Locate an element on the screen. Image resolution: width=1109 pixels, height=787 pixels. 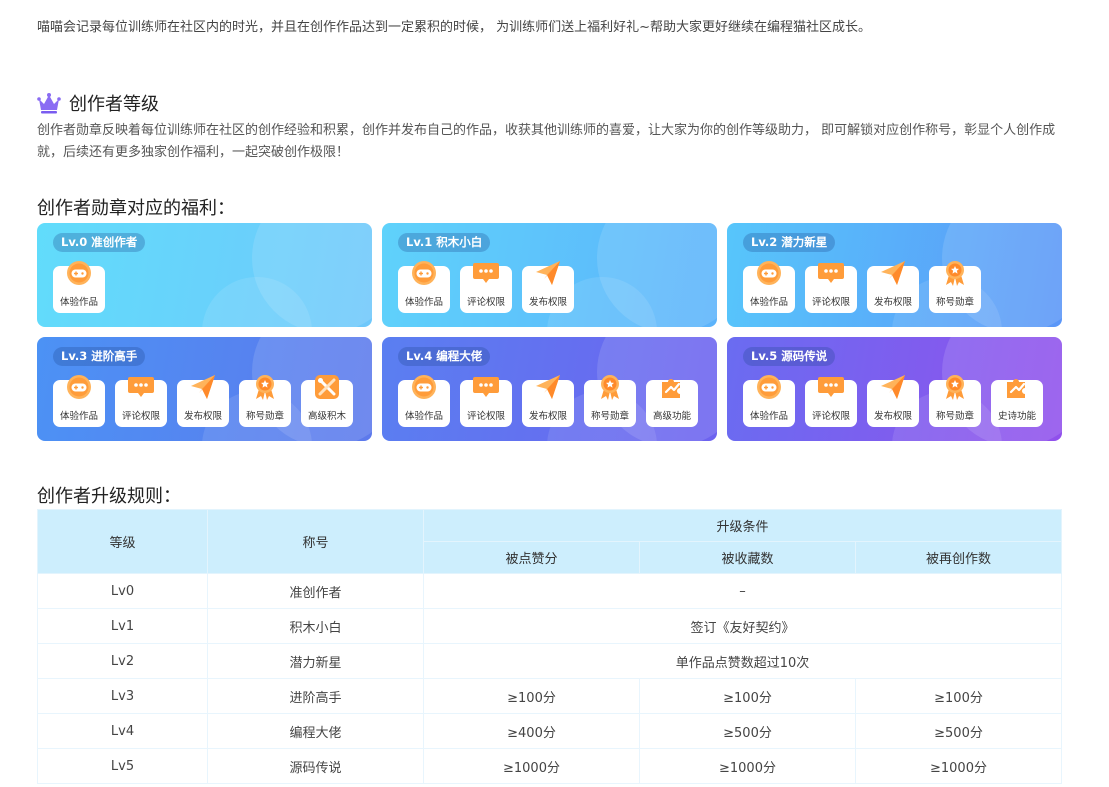
cell-condition: 签订《友好契约》 is located at coordinates (742, 626).